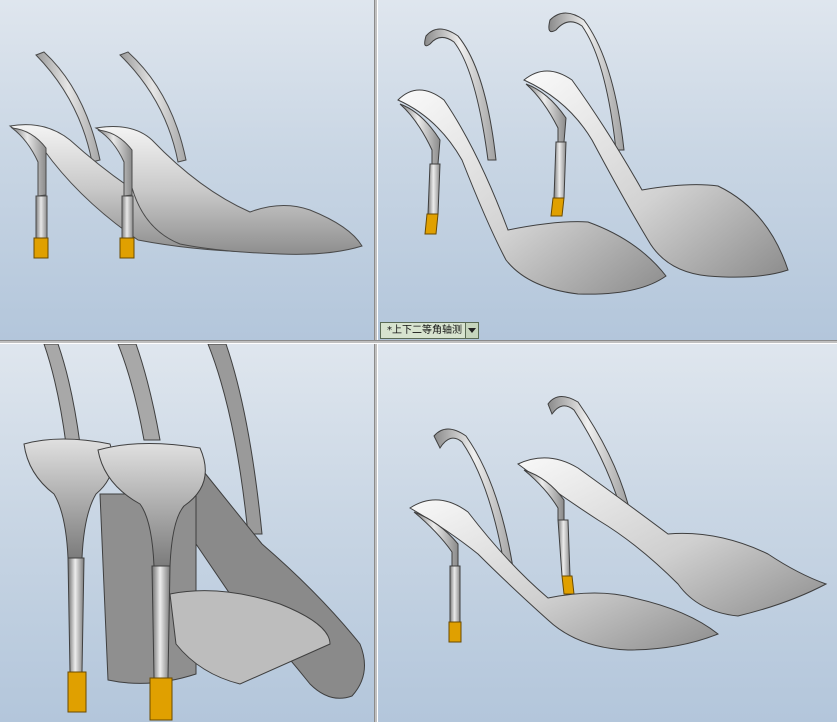 This screenshot has width=837, height=722. I want to click on viewport-splitter-vertical, so click(376, 361).